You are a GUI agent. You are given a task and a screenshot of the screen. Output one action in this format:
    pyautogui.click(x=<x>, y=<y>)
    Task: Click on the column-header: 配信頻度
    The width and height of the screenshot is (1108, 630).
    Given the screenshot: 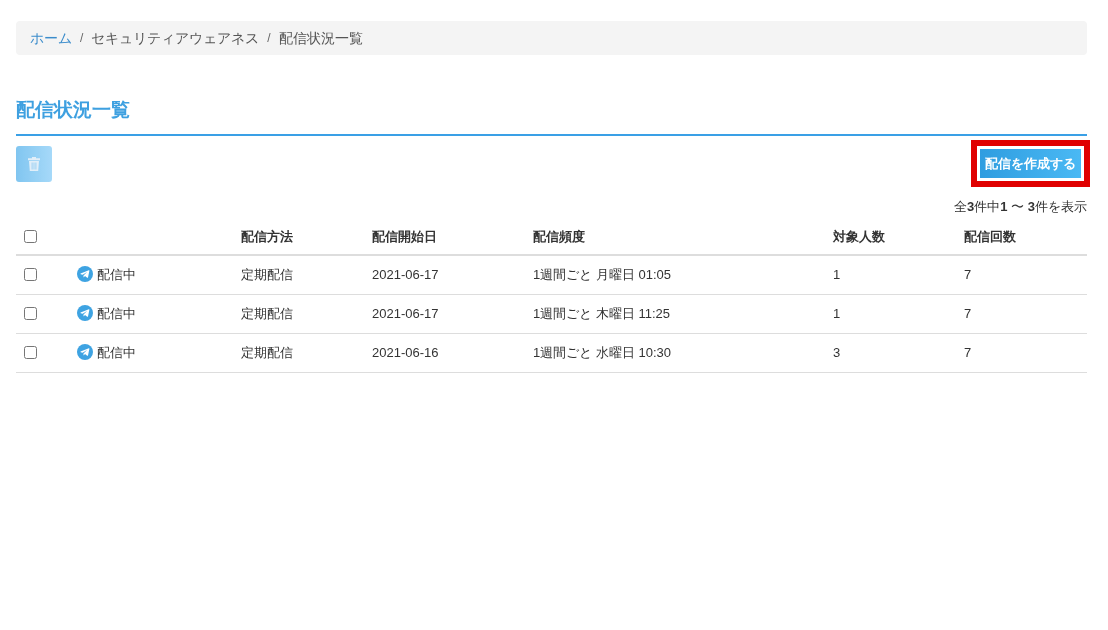 What is the action you would take?
    pyautogui.click(x=675, y=239)
    